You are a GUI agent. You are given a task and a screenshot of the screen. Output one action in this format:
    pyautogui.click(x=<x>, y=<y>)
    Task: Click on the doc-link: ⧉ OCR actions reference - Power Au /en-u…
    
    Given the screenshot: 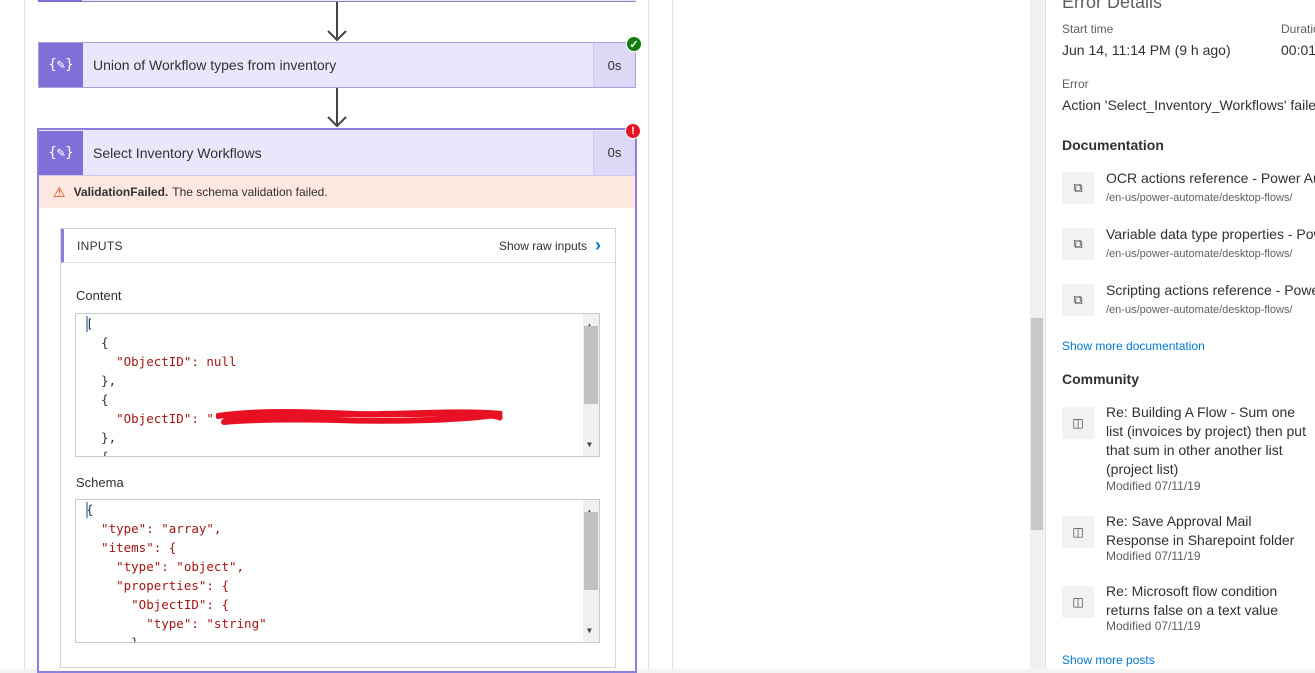 What is the action you would take?
    pyautogui.click(x=1188, y=193)
    